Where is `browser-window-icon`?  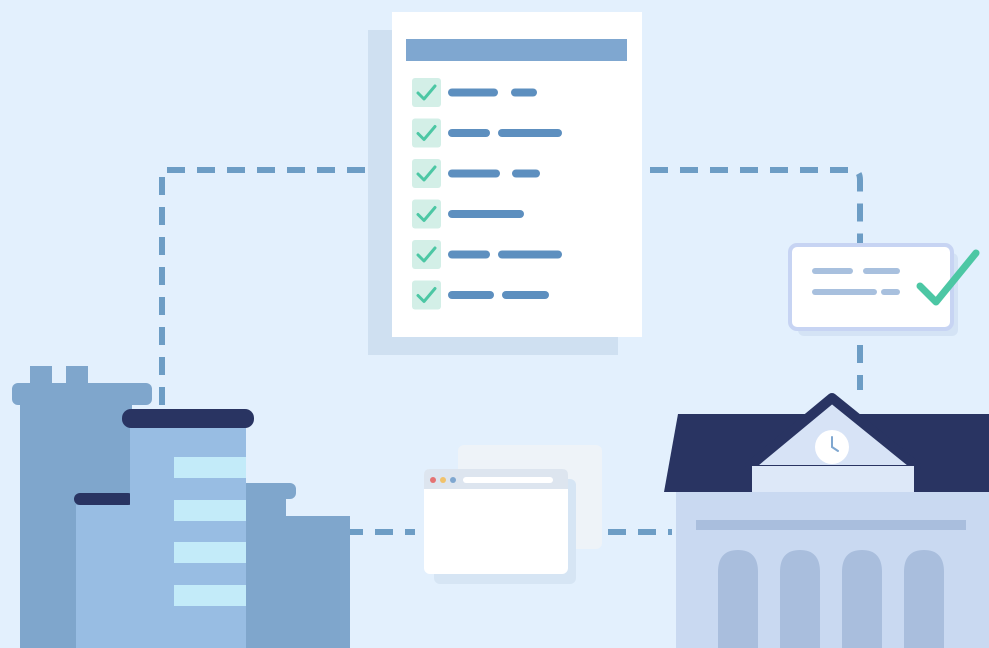 browser-window-icon is located at coordinates (513, 514).